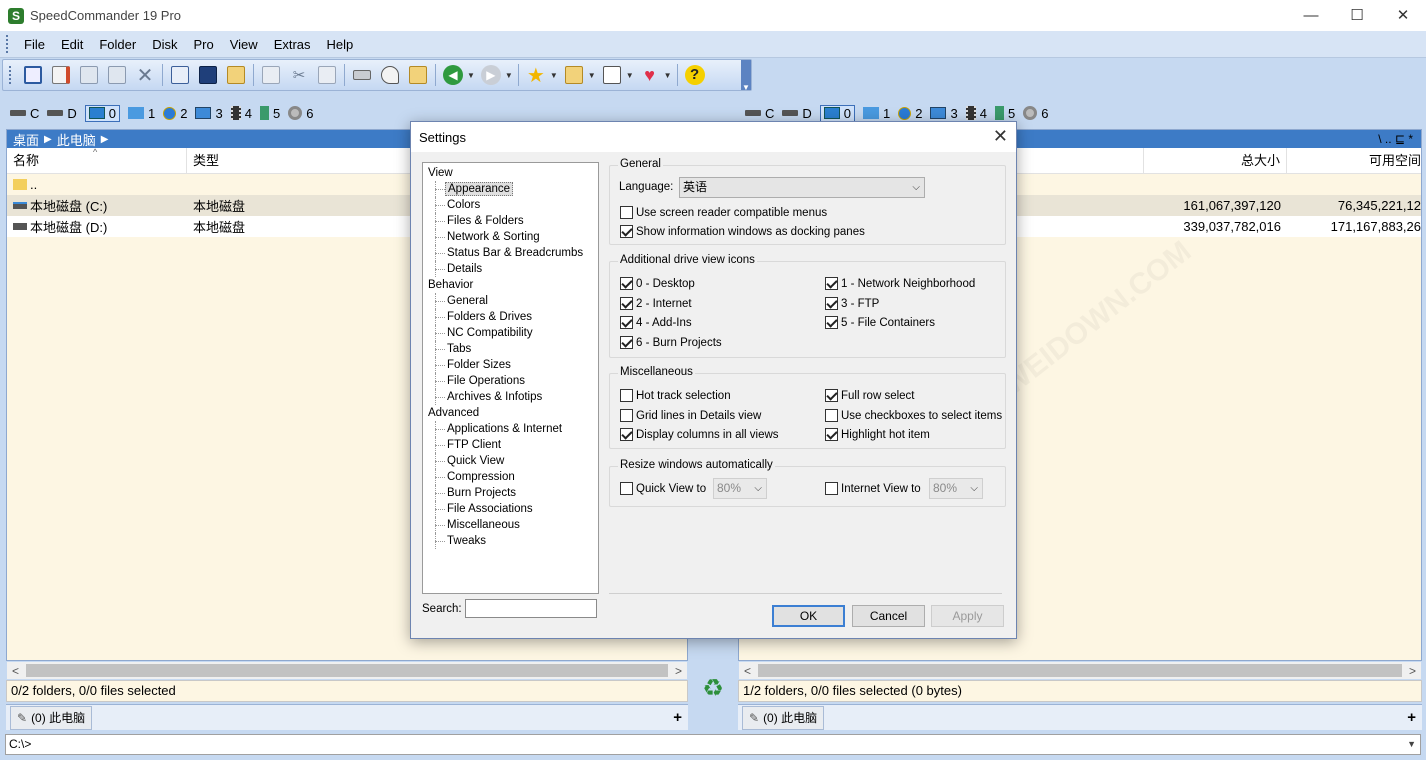 The image size is (1426, 760). Describe the element at coordinates (1035, 113) in the screenshot. I see `right-drive-6: 6` at that location.